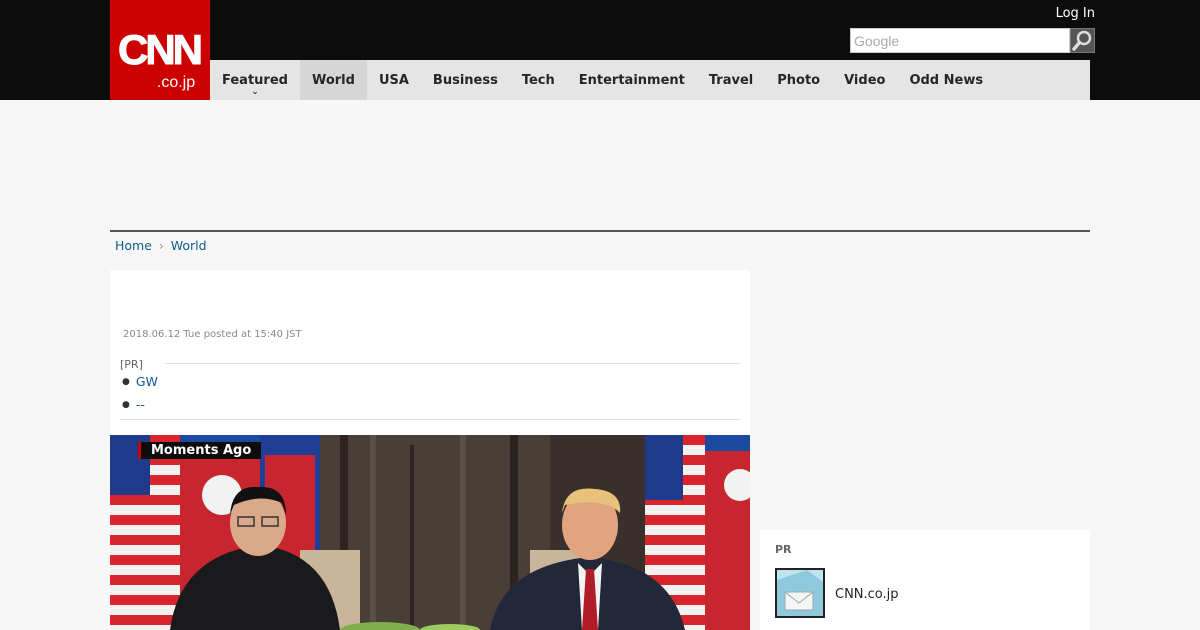  I want to click on pr-label: [PR], so click(131, 364).